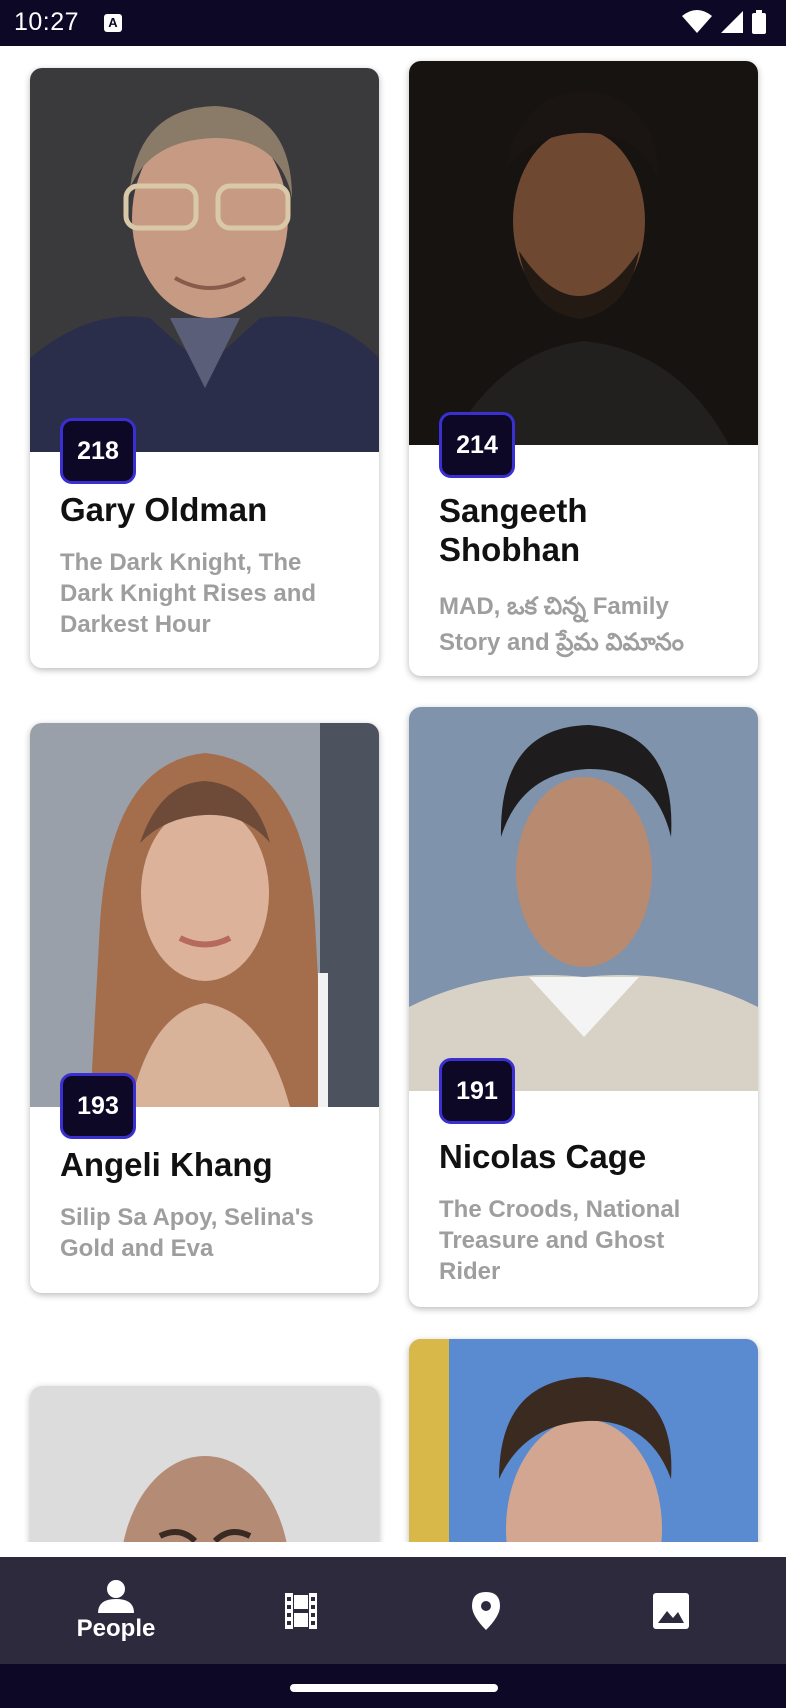  Describe the element at coordinates (166, 1164) in the screenshot. I see `person-name: Angeli Khang` at that location.